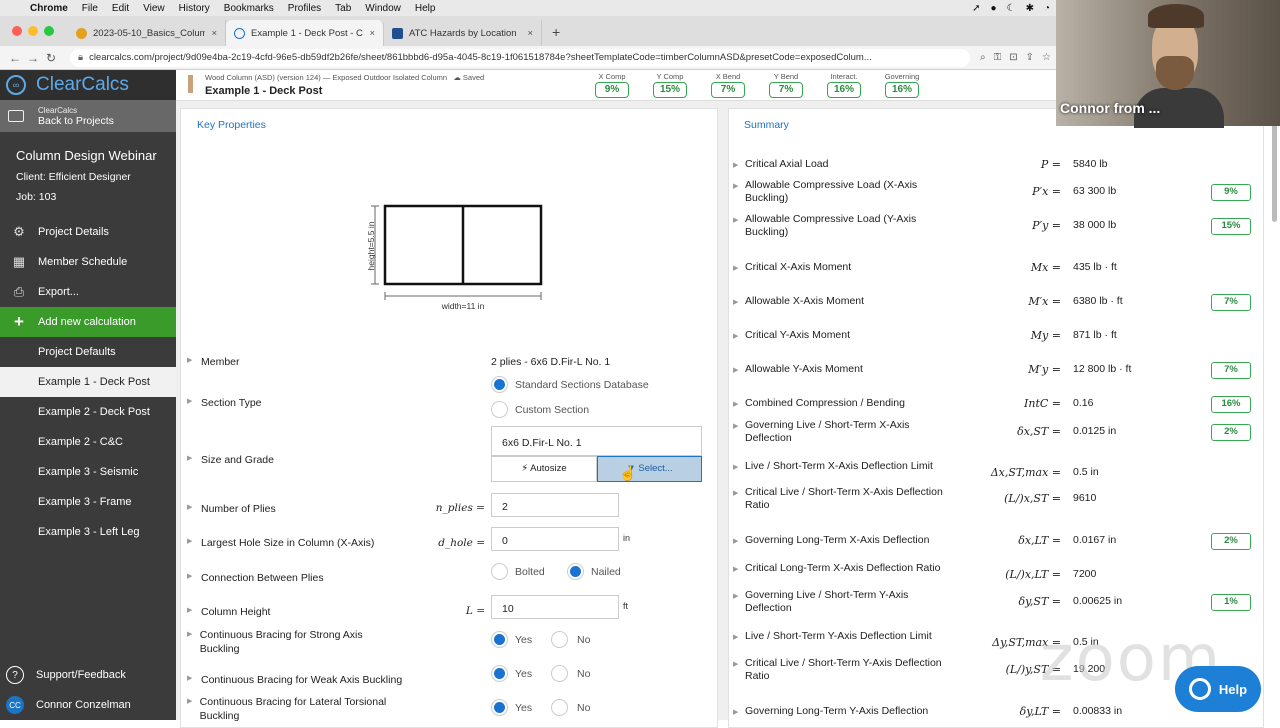  I want to click on help-button: Help, so click(1218, 689).